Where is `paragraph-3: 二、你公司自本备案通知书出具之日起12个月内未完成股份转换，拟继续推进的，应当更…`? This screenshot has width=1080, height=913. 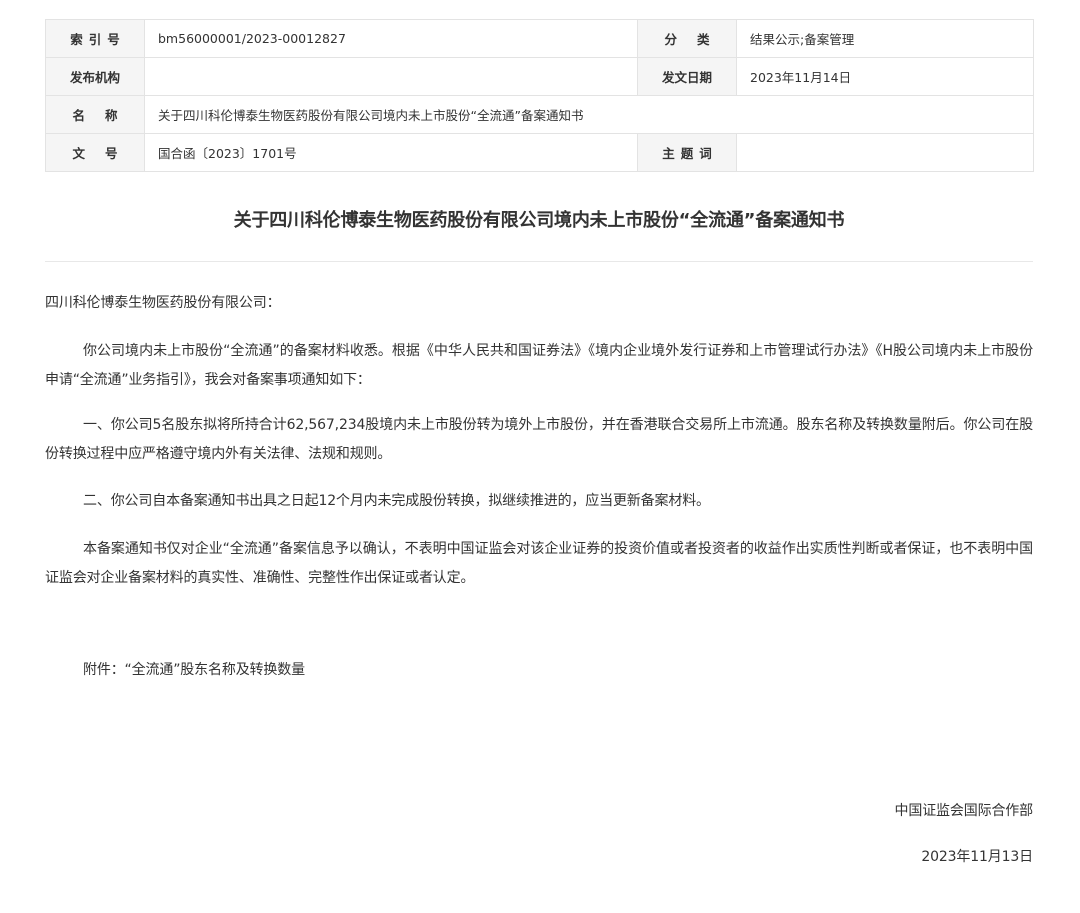
paragraph-3: 二、你公司自本备案通知书出具之日起12个月内未完成股份转换，拟继续推进的，应当更… is located at coordinates (396, 501).